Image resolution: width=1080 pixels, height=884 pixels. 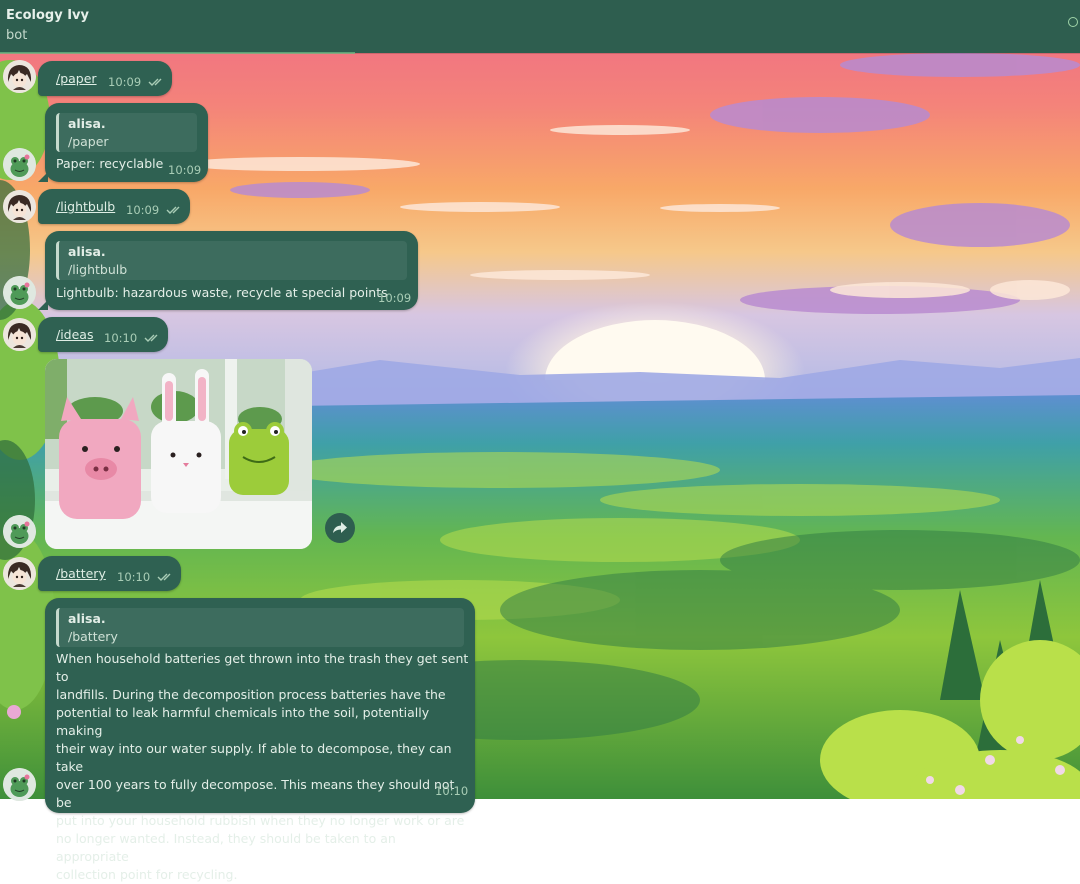 I want to click on forward-arrow-icon, so click(x=340, y=527).